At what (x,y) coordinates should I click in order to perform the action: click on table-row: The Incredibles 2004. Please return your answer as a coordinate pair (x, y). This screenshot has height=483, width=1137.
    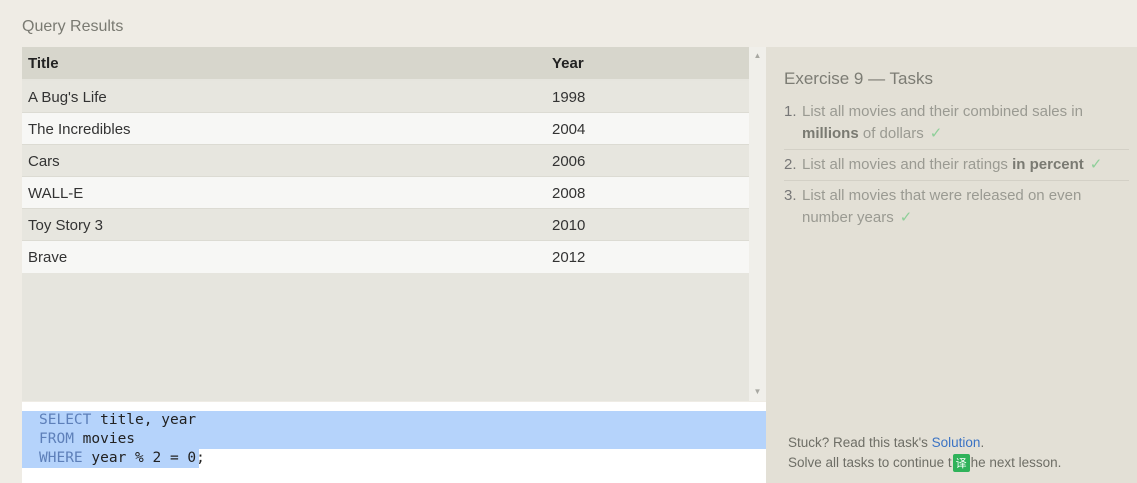
    Looking at the image, I should click on (385, 128).